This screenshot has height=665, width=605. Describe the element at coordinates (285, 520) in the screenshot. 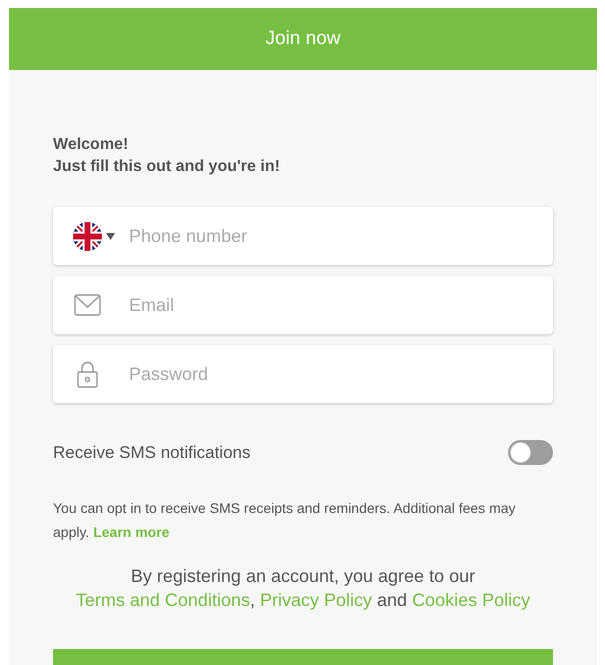

I see `sms-note: You can opt in to receive SMS receipts and reminders. Additional fees may apply. Learn more` at that location.